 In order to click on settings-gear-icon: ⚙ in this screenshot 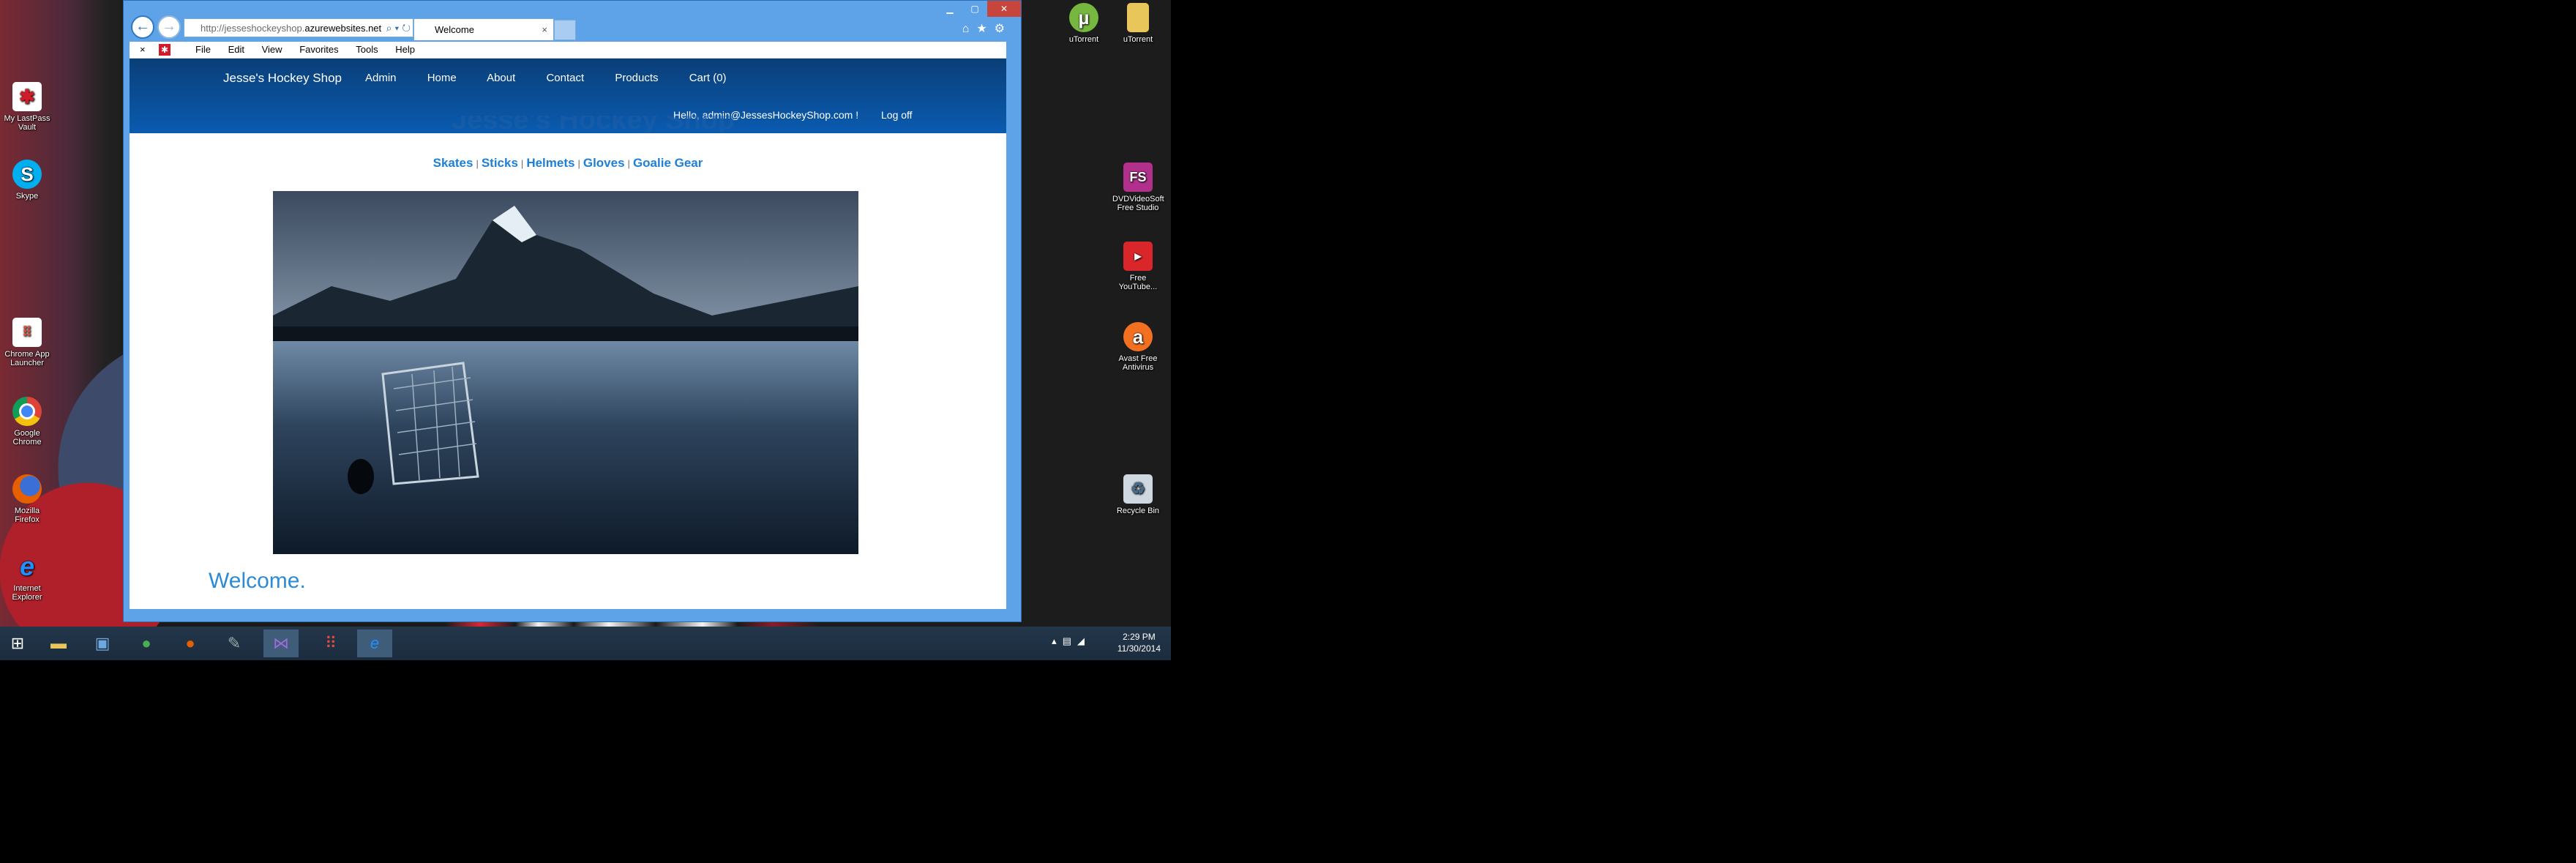, I will do `click(1003, 29)`.